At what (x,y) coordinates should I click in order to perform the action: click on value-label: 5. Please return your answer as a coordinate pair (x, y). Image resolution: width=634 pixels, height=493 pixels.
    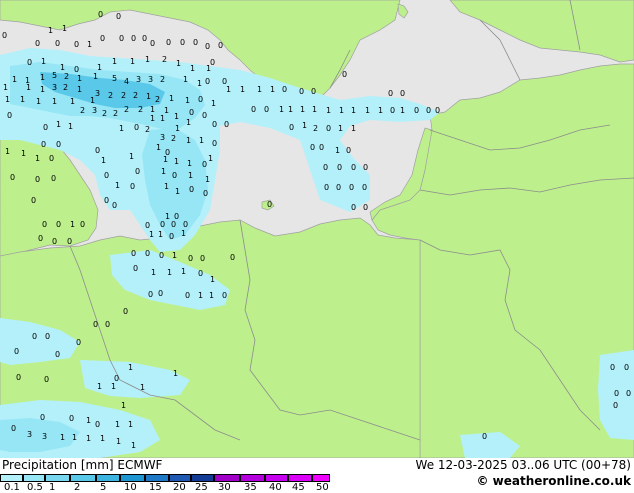
    Looking at the image, I should click on (54, 75).